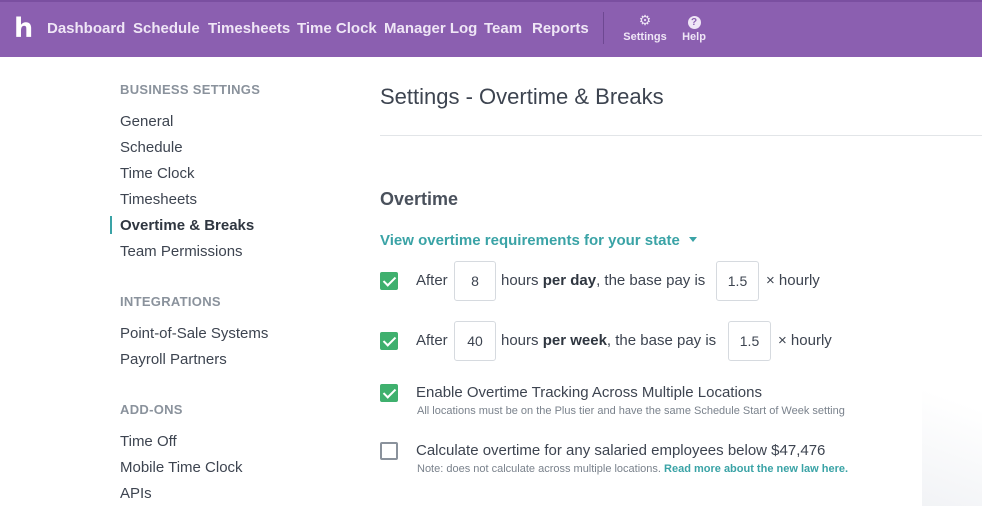 The width and height of the screenshot is (982, 506). What do you see at coordinates (194, 333) in the screenshot?
I see `sidebar-item-pos-systems: Point-of-Sale Systems` at bounding box center [194, 333].